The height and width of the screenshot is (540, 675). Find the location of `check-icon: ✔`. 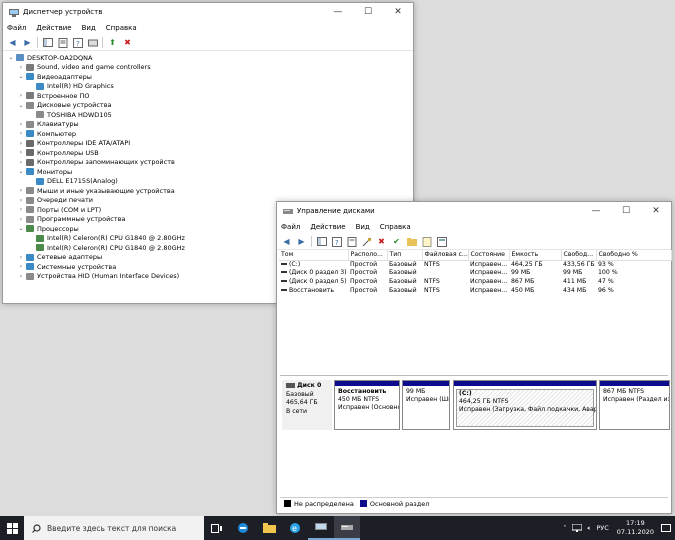

check-icon: ✔ is located at coordinates (396, 241).